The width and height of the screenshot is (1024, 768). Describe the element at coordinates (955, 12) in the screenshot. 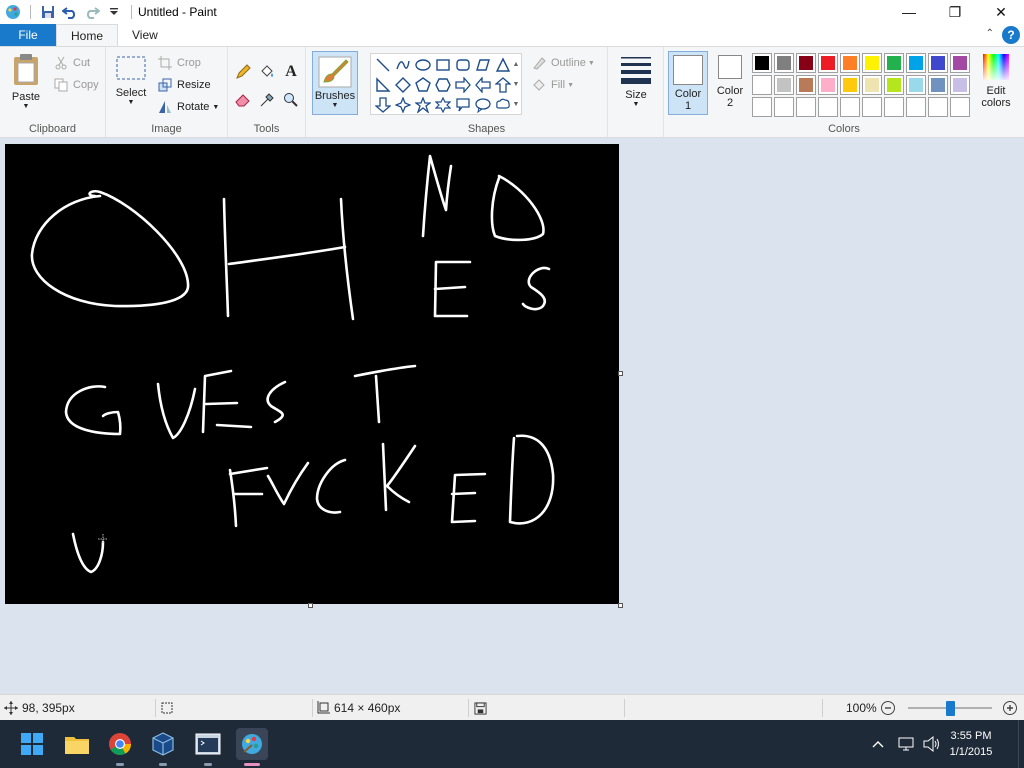

I see `maximize-button: ❐` at that location.